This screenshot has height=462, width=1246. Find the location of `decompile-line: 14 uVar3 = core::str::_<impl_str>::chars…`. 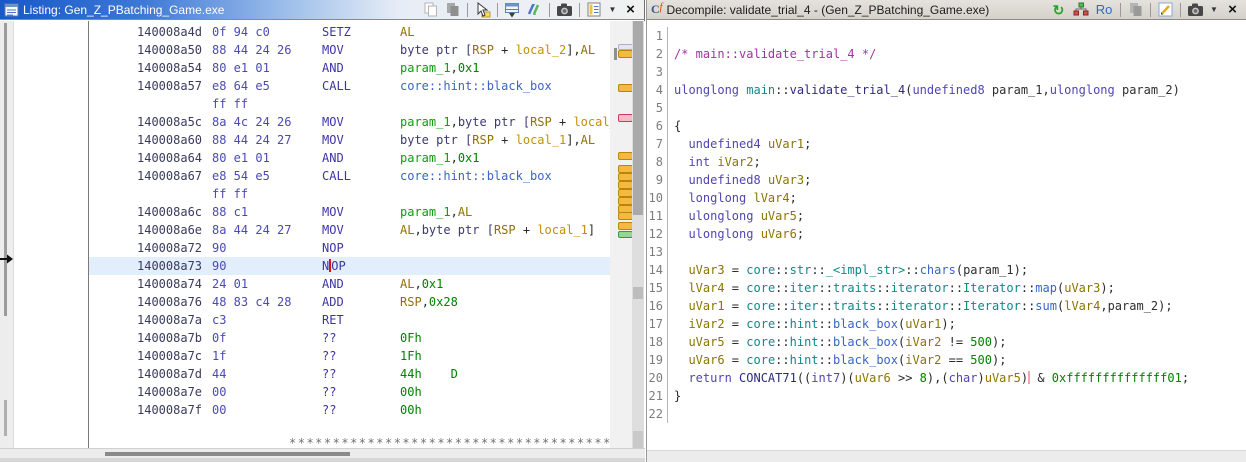

decompile-line: 14 uVar3 = core::str::_<impl_str>::chars… is located at coordinates (946, 270).